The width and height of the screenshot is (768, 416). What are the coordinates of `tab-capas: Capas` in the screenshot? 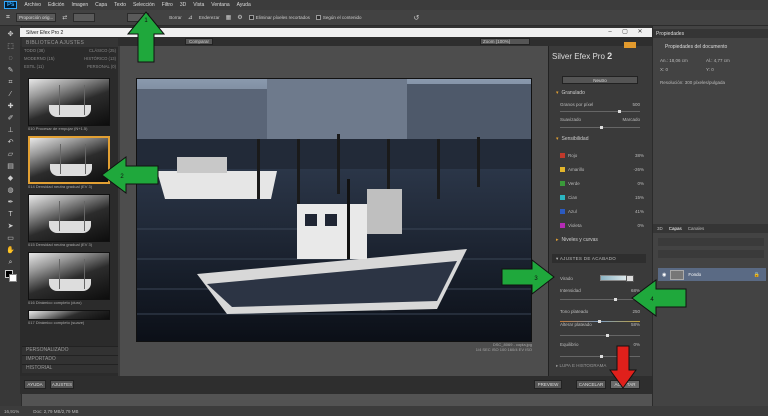 It's located at (675, 228).